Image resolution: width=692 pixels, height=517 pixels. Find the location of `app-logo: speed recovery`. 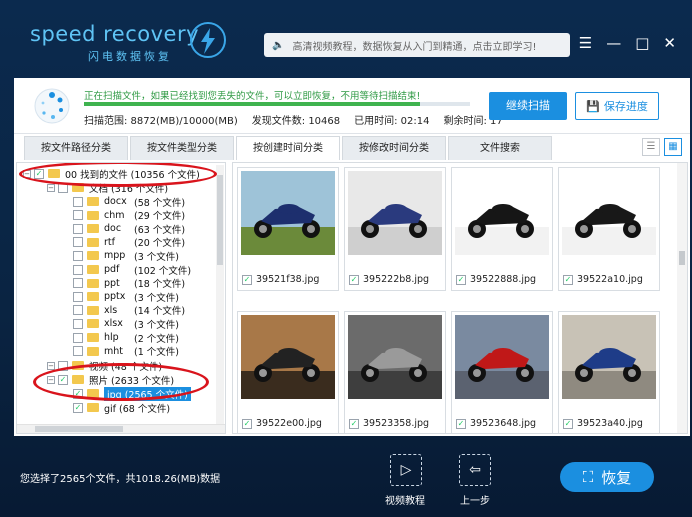

app-logo: speed recovery is located at coordinates (115, 34).